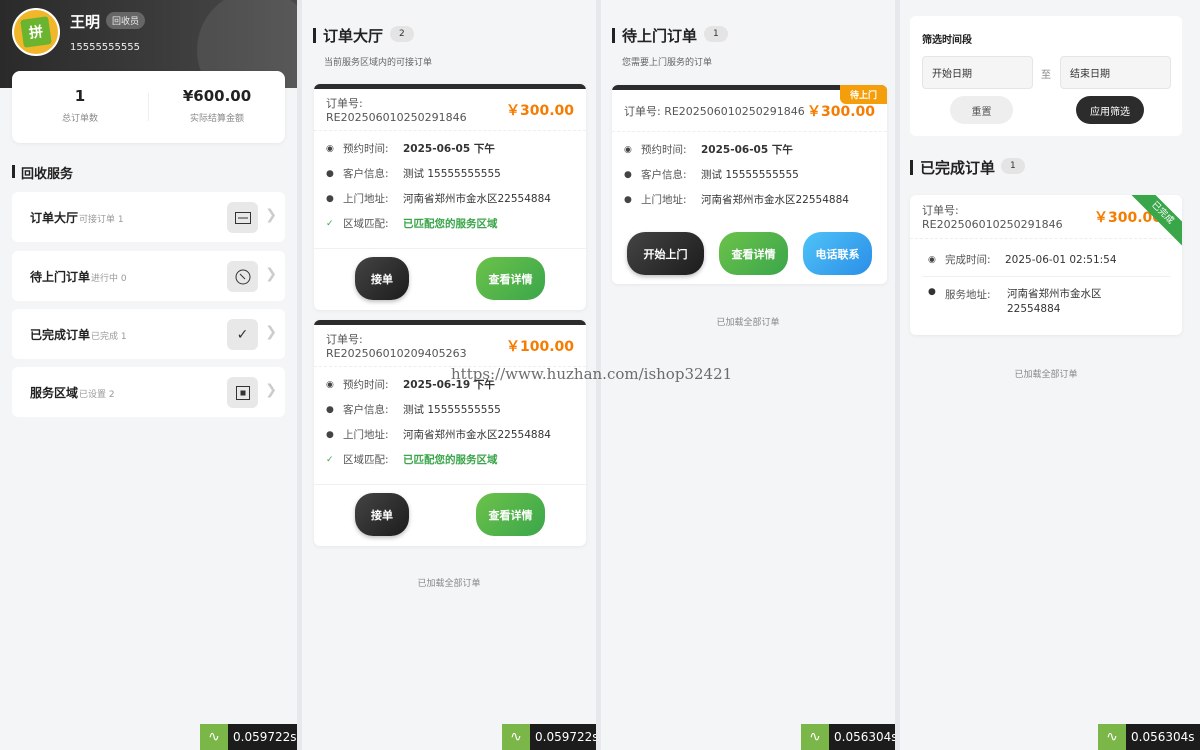  Describe the element at coordinates (952, 167) in the screenshot. I see `page-title: 已完成订单` at that location.